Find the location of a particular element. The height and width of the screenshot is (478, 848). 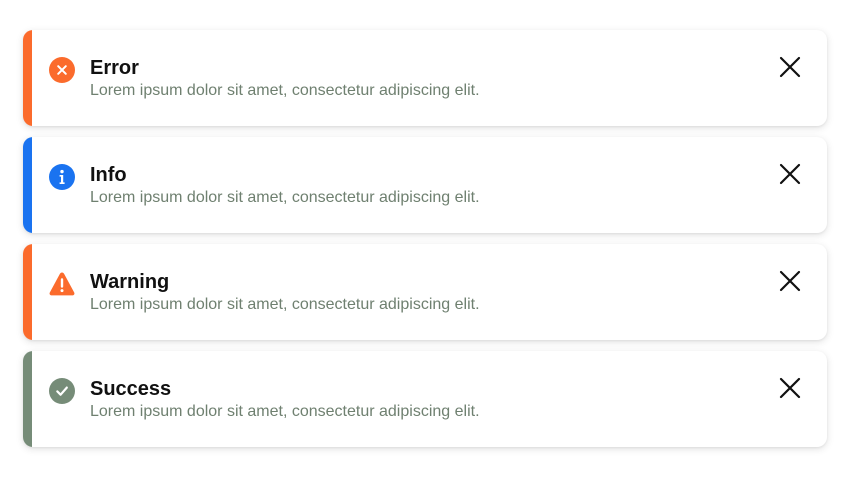

toast-title: Info is located at coordinates (108, 175).